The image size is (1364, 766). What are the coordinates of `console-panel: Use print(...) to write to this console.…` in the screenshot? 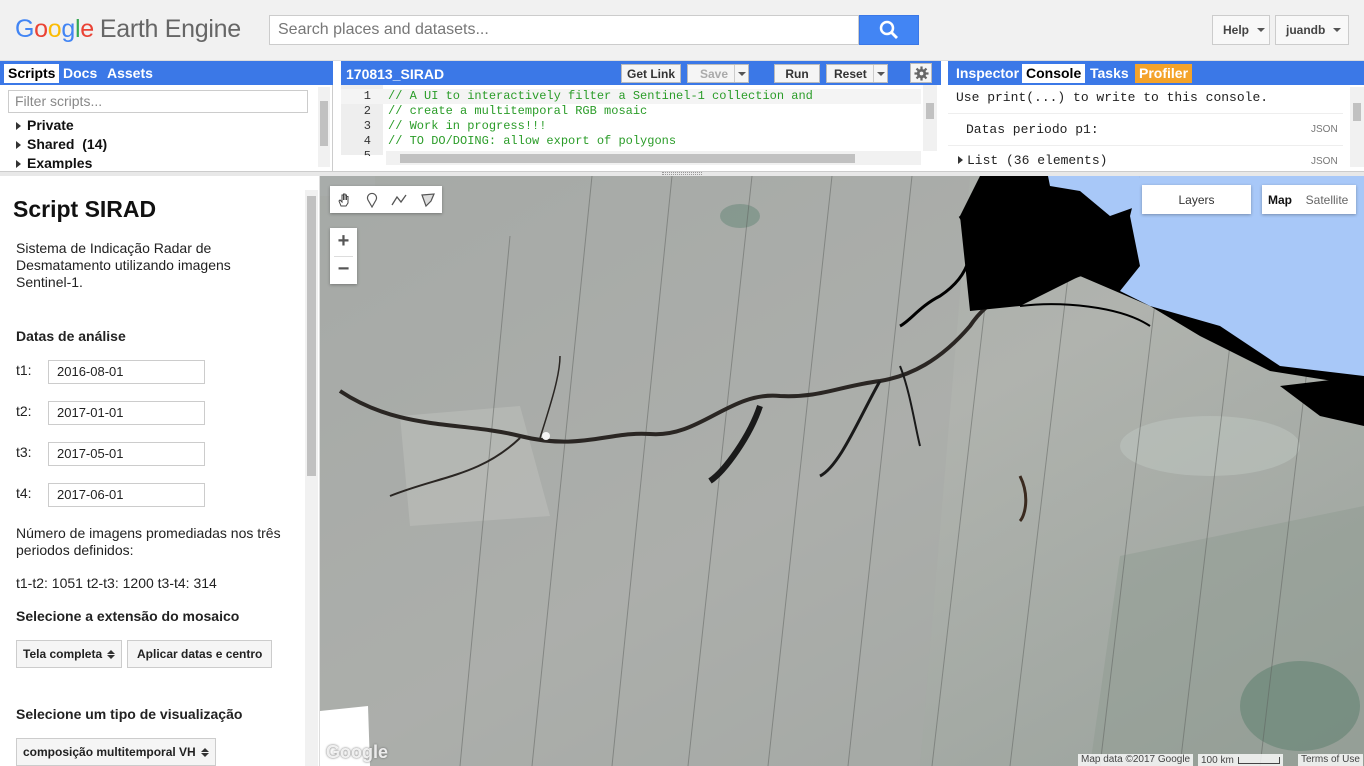 It's located at (1156, 128).